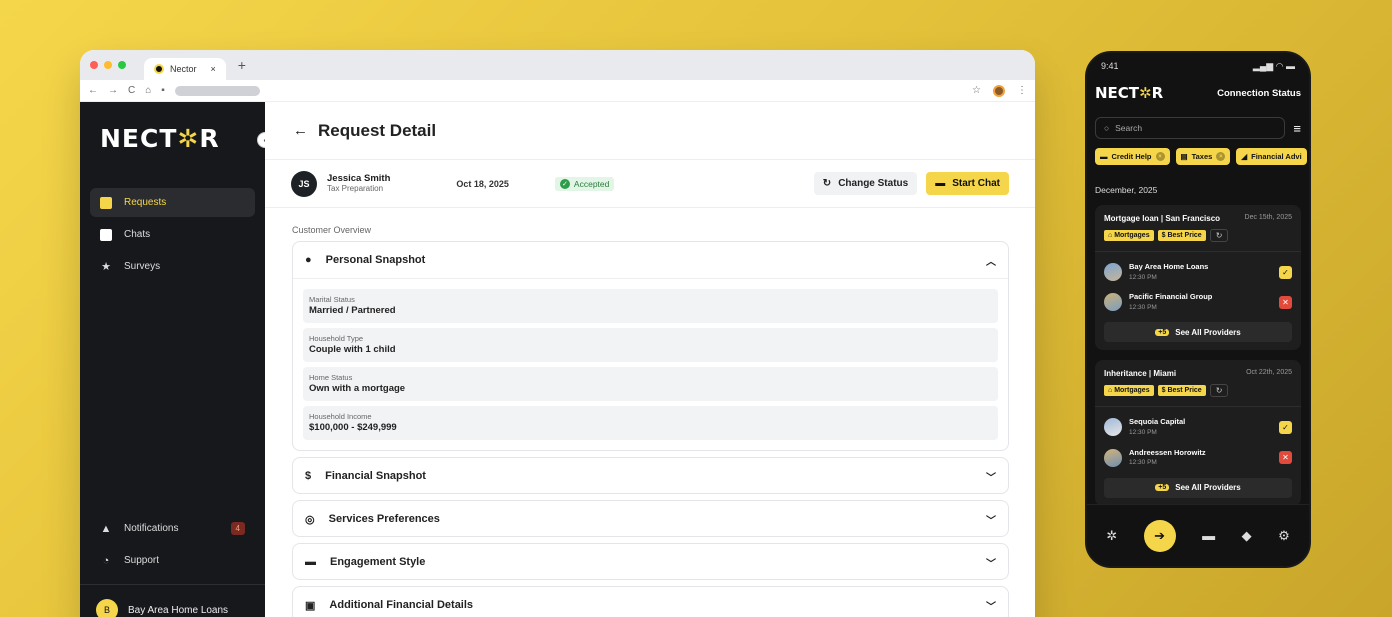  Describe the element at coordinates (650, 260) in the screenshot. I see `personal-snapshot-header: ● Personal Snapshot ︿` at that location.